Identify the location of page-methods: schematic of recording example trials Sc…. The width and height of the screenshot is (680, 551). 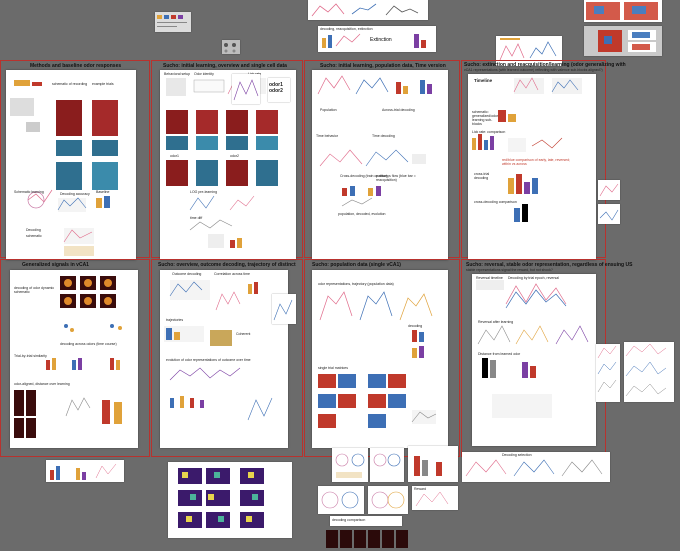
(71, 165).